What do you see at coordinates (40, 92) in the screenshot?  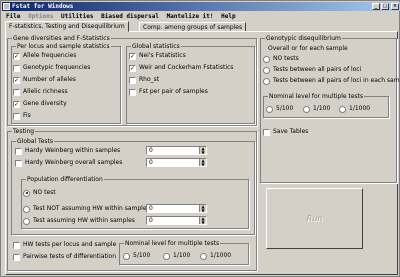 I see `allelic-richness-option: Allelic richness` at bounding box center [40, 92].